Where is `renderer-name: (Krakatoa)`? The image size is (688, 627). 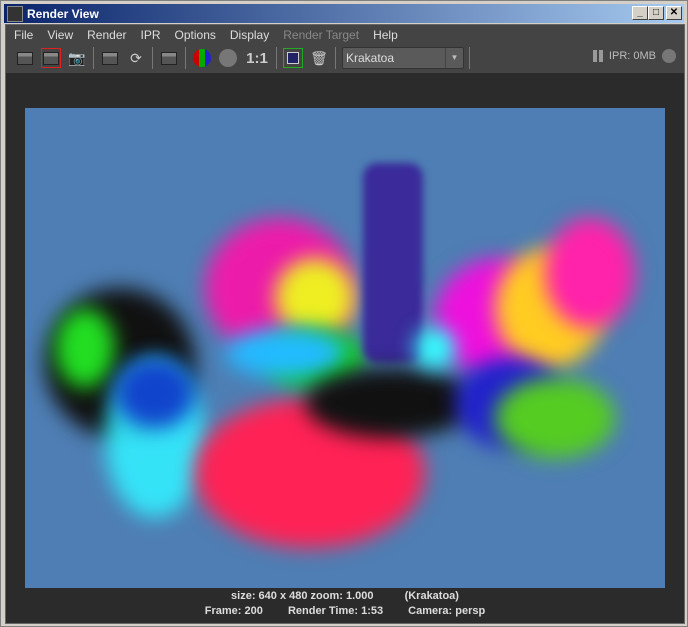 renderer-name: (Krakatoa) is located at coordinates (431, 596).